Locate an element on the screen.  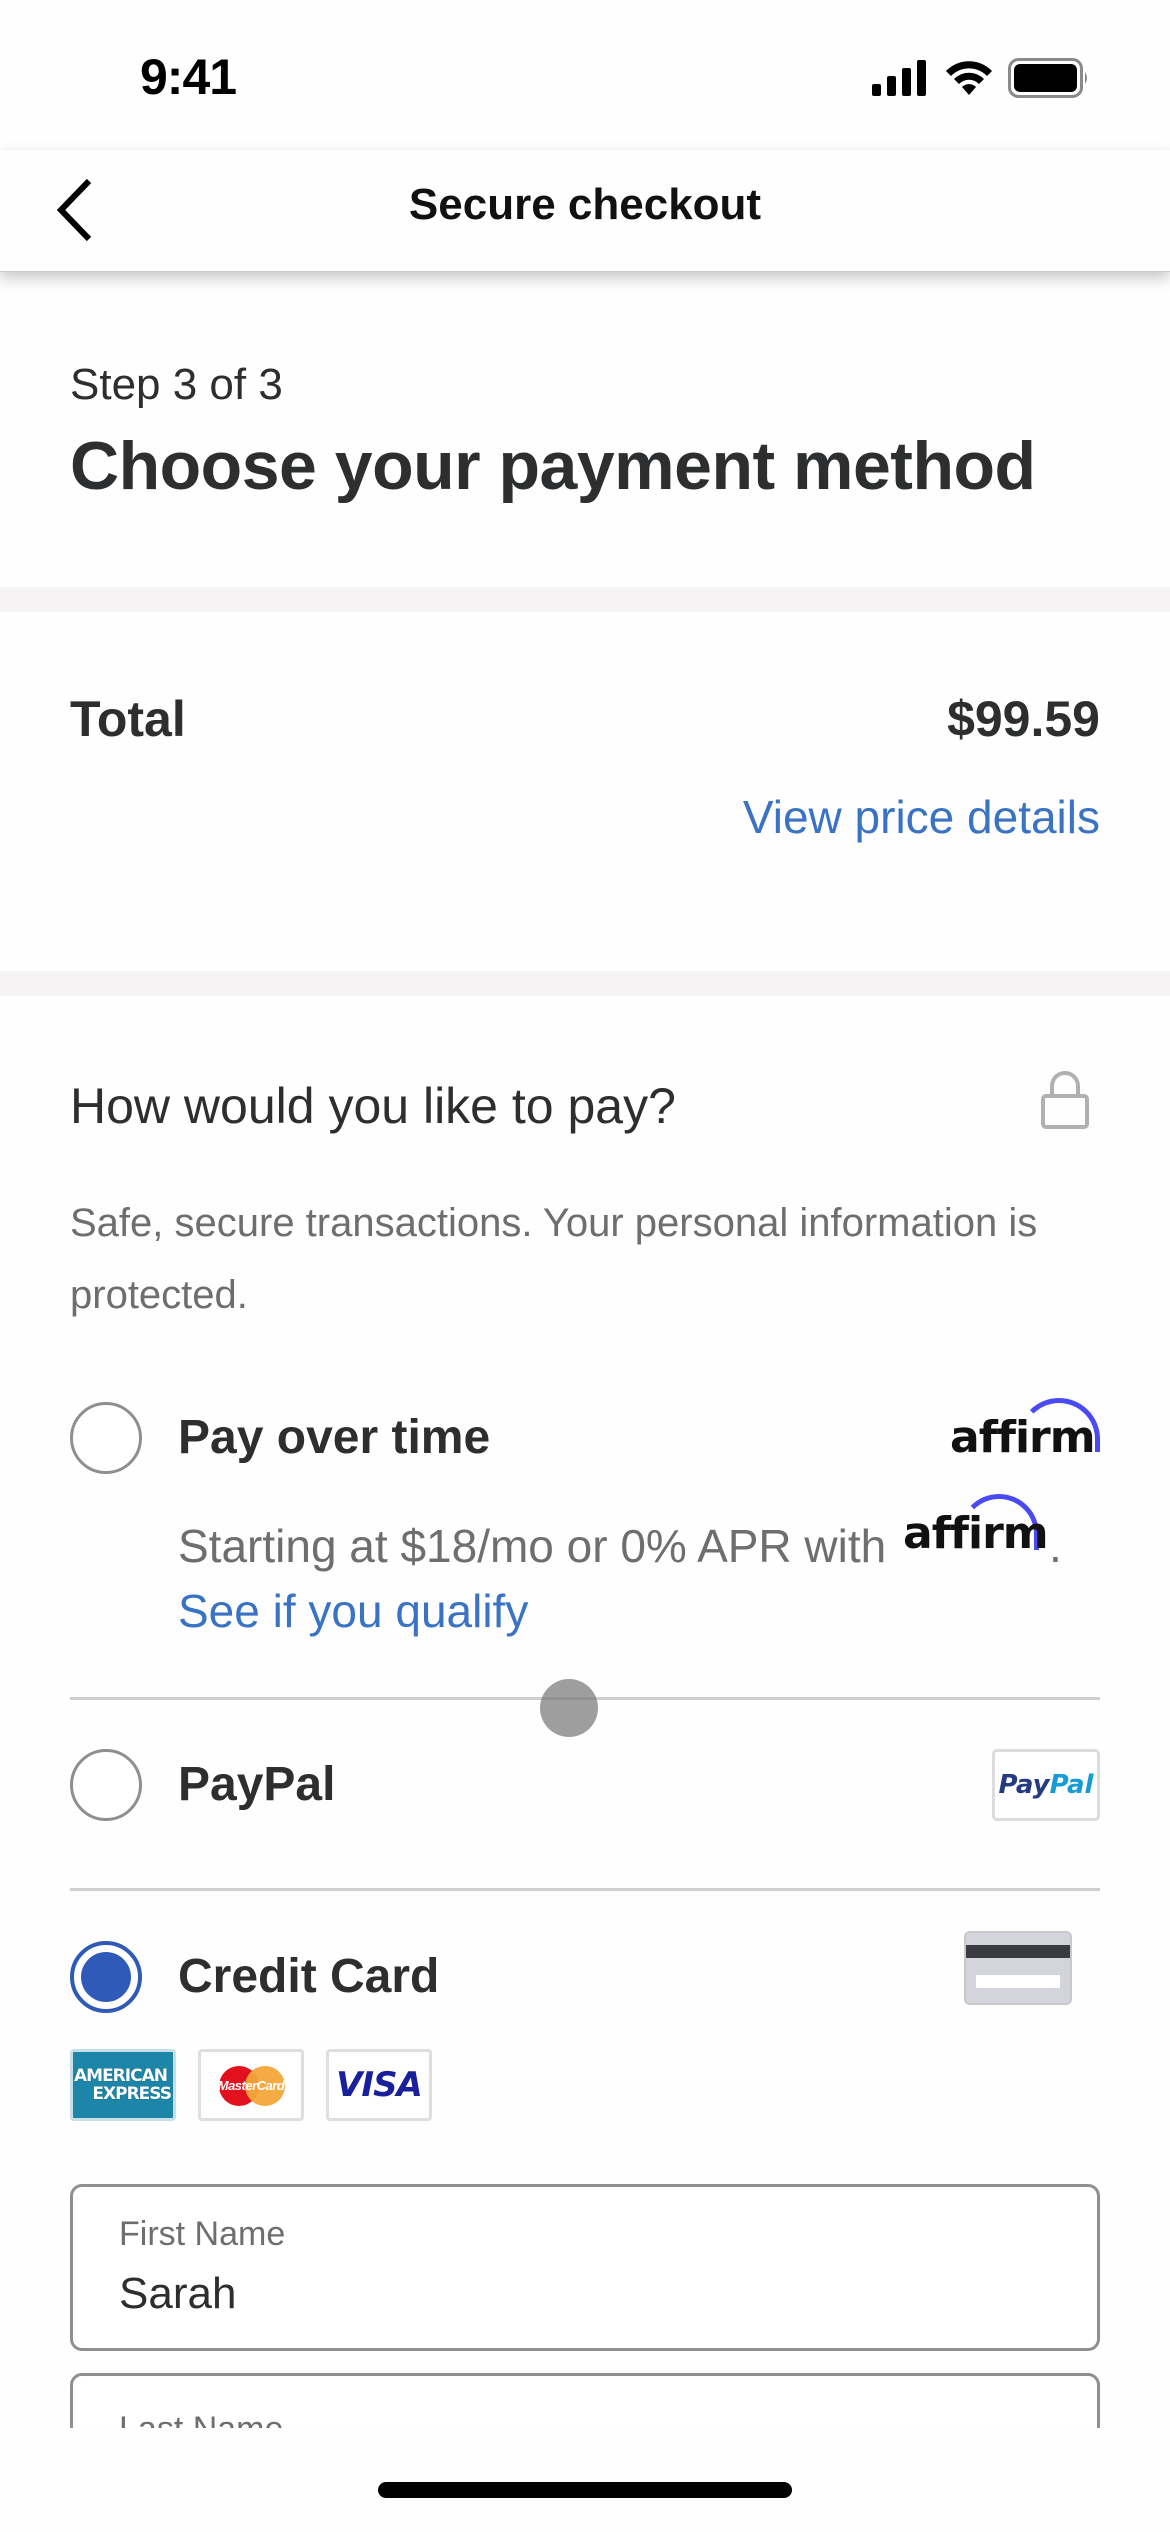
visa-logo: VISA is located at coordinates (379, 2085).